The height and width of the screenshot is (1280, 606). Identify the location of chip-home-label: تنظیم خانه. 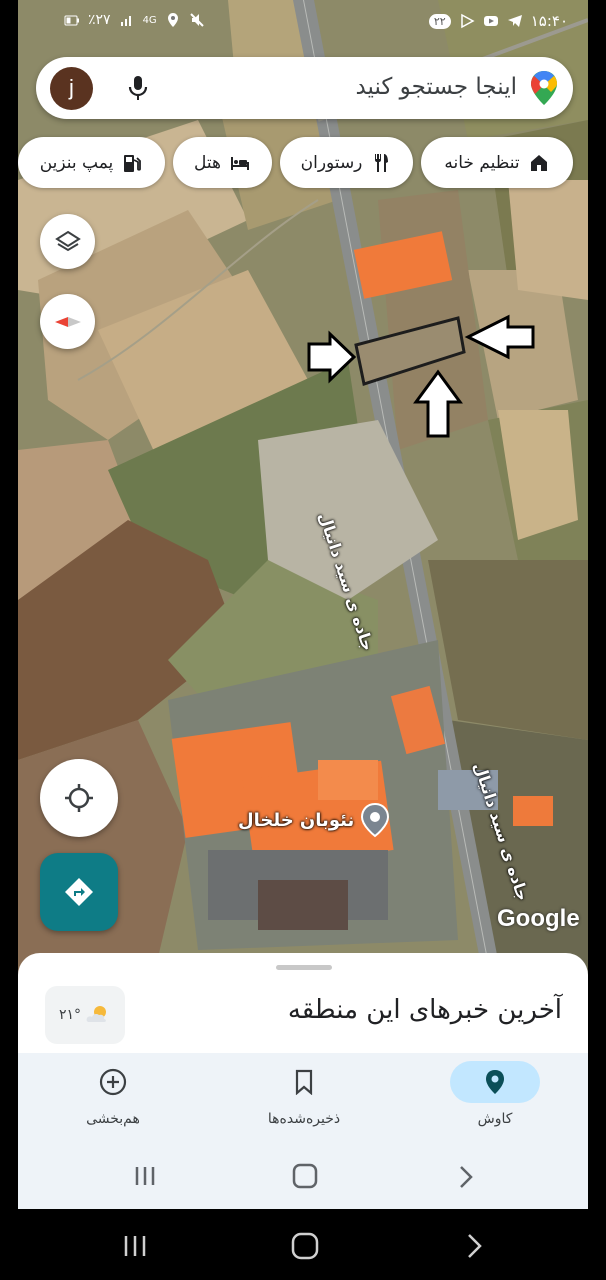
(482, 162).